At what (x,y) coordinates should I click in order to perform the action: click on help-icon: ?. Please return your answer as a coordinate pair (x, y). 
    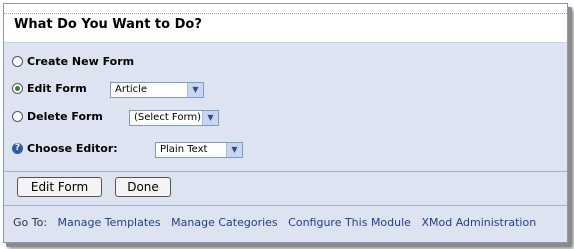
    Looking at the image, I should click on (17, 148).